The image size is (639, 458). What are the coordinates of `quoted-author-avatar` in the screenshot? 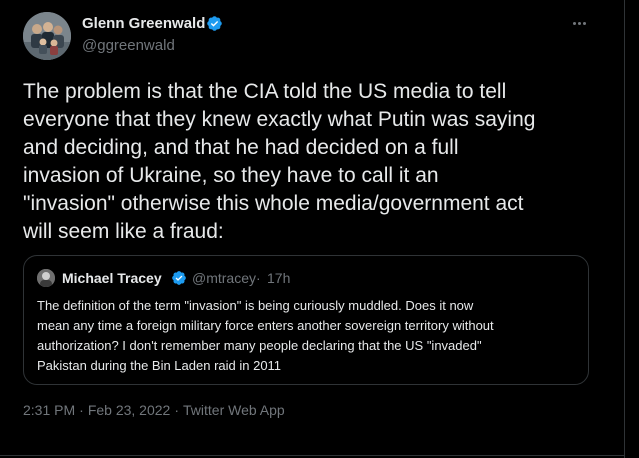 It's located at (46, 278).